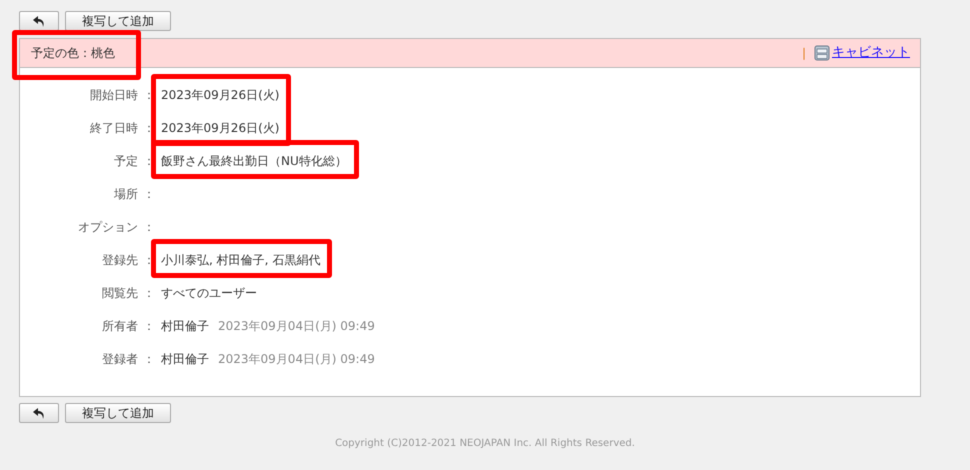  What do you see at coordinates (209, 293) in the screenshot?
I see `field-value: すべてのユーザー` at bounding box center [209, 293].